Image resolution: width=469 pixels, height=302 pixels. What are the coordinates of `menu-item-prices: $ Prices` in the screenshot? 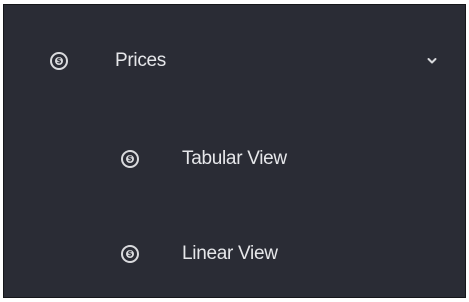 It's located at (234, 61).